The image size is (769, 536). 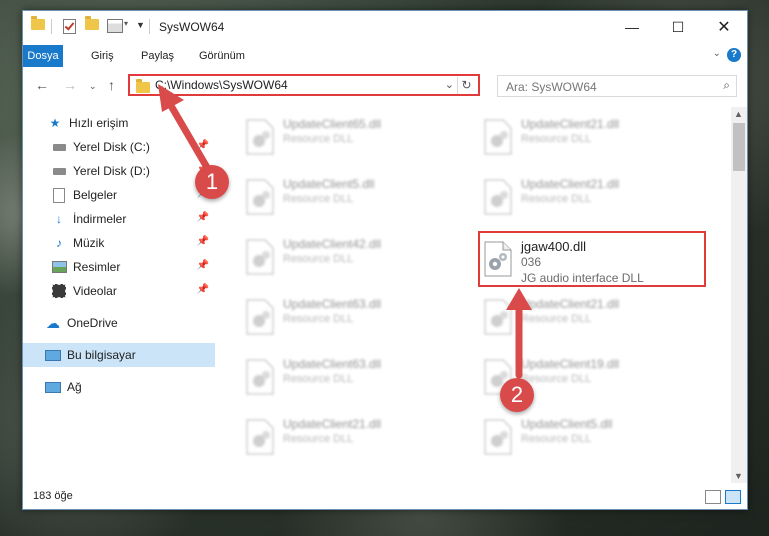 I want to click on file-name: UpdateClient19.dll, so click(x=570, y=364).